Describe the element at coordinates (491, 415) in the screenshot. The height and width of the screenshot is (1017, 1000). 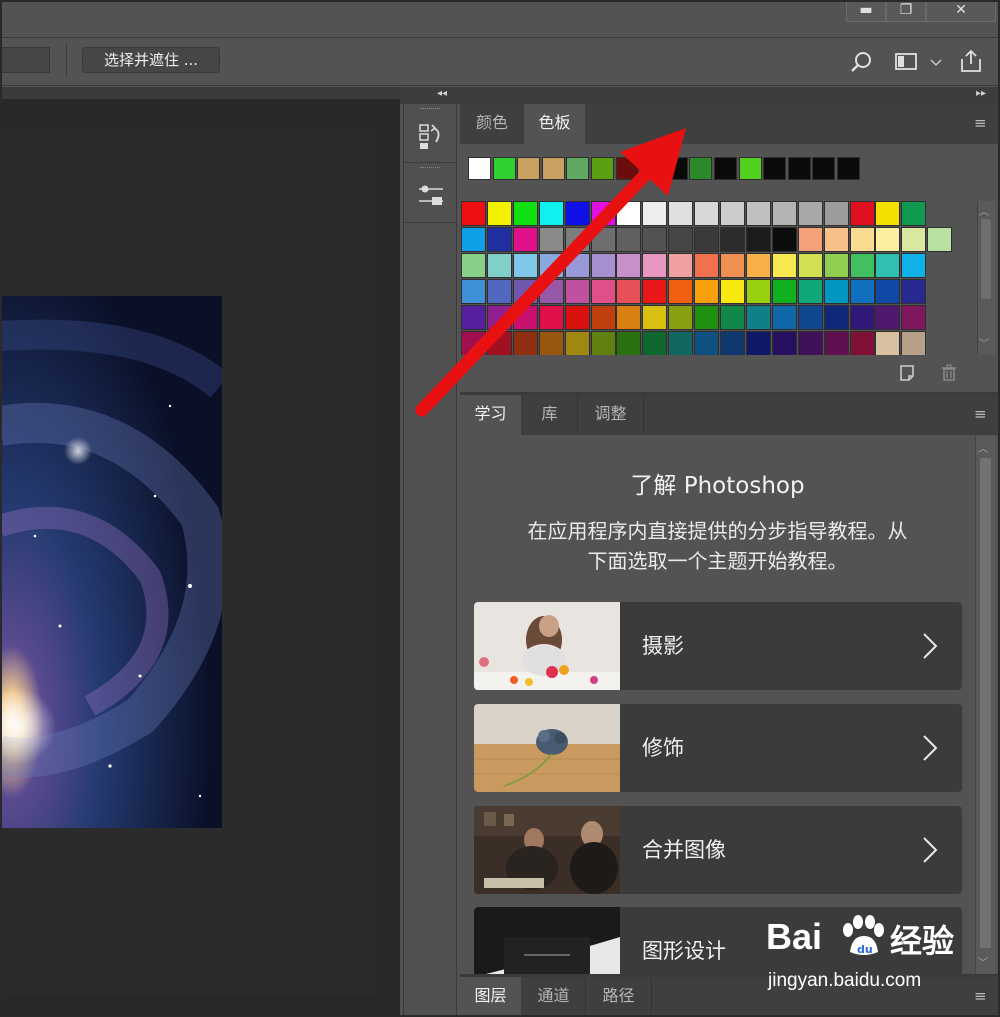
I see `tab-learn: 学习` at that location.